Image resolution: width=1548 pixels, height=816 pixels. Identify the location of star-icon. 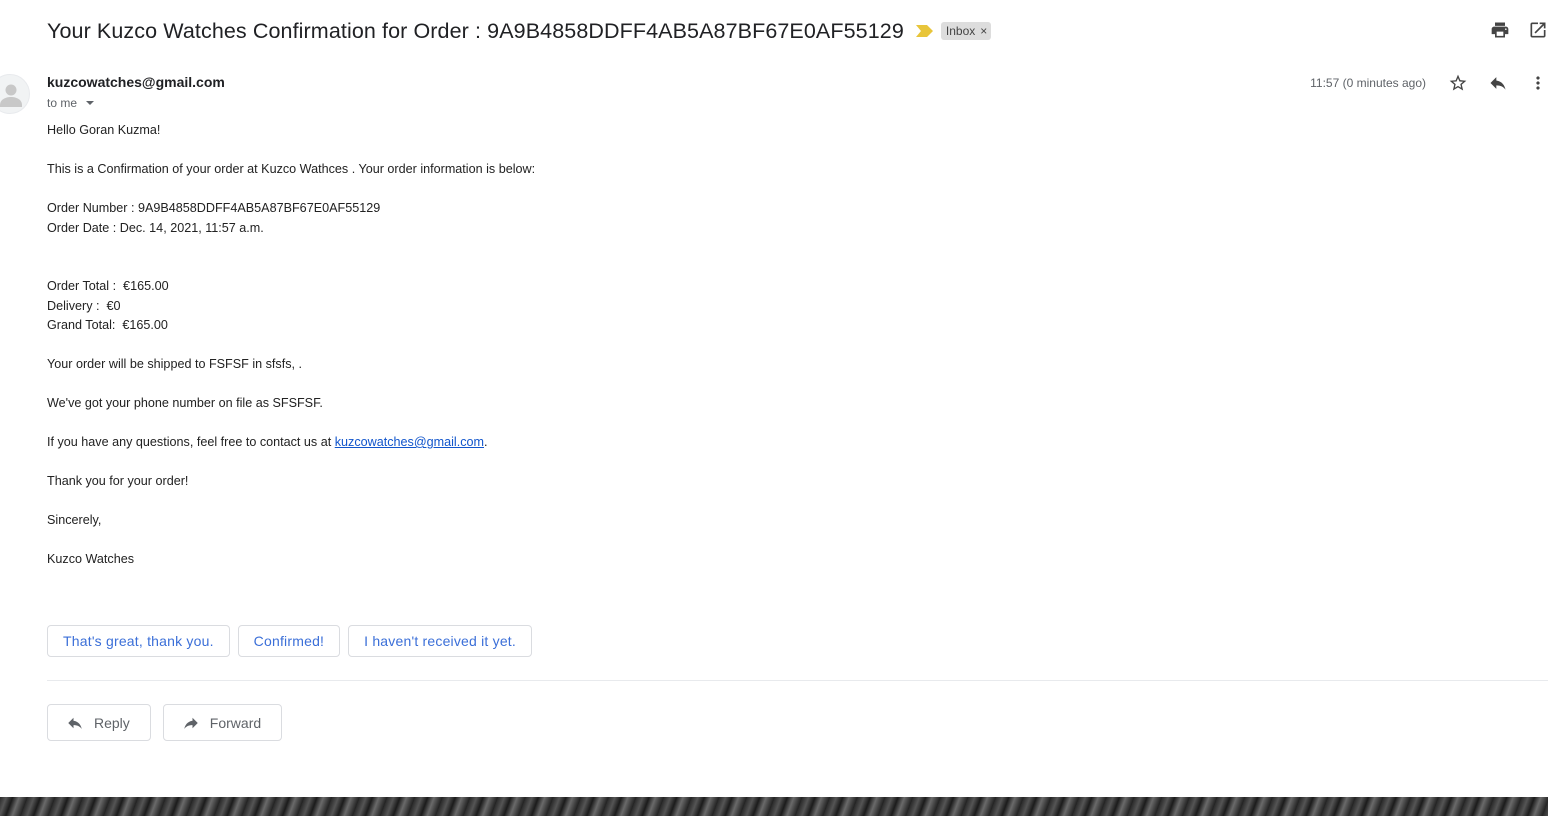
(1458, 83).